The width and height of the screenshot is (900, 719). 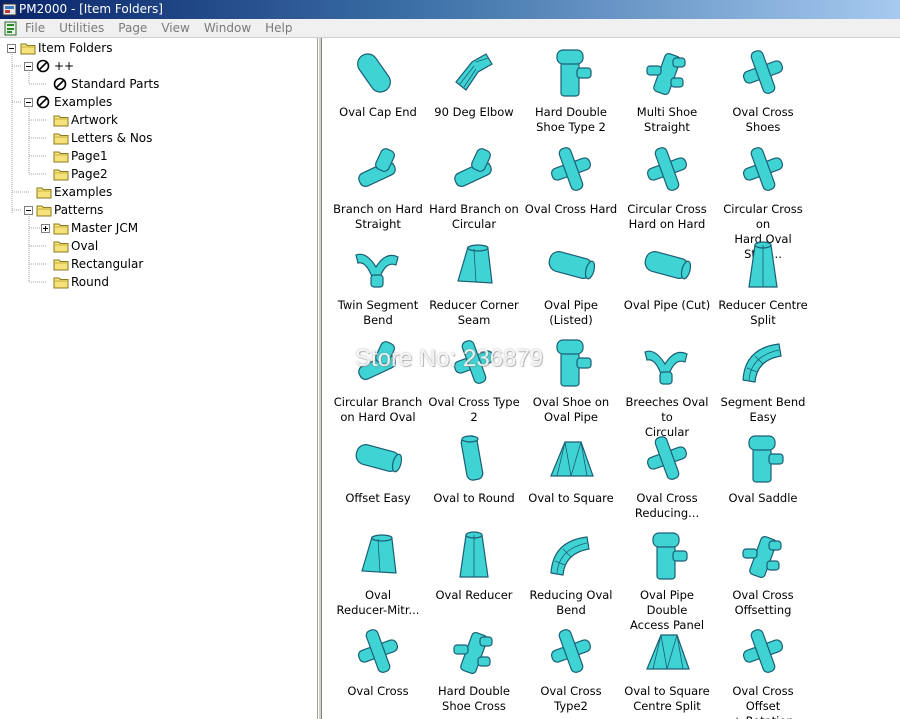 I want to click on part-label-line1: Oval Shoe on, so click(x=571, y=401).